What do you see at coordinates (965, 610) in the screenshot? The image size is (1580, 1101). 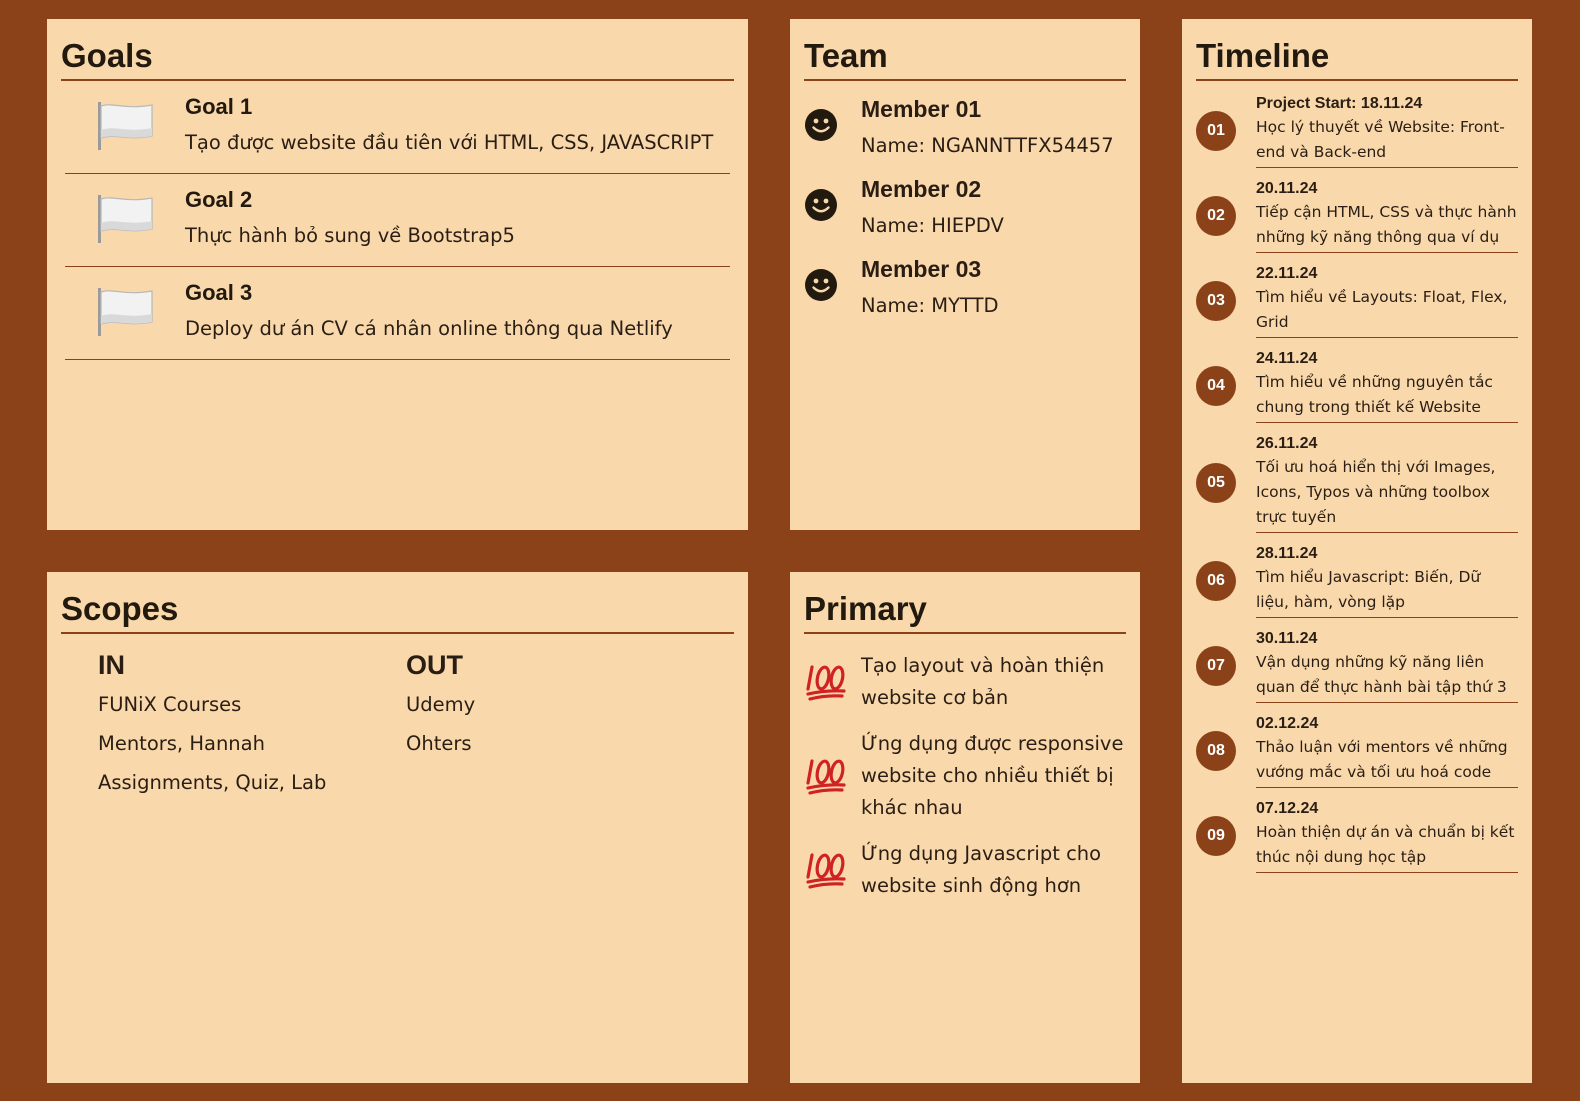 I see `primary-heading: Primary` at bounding box center [965, 610].